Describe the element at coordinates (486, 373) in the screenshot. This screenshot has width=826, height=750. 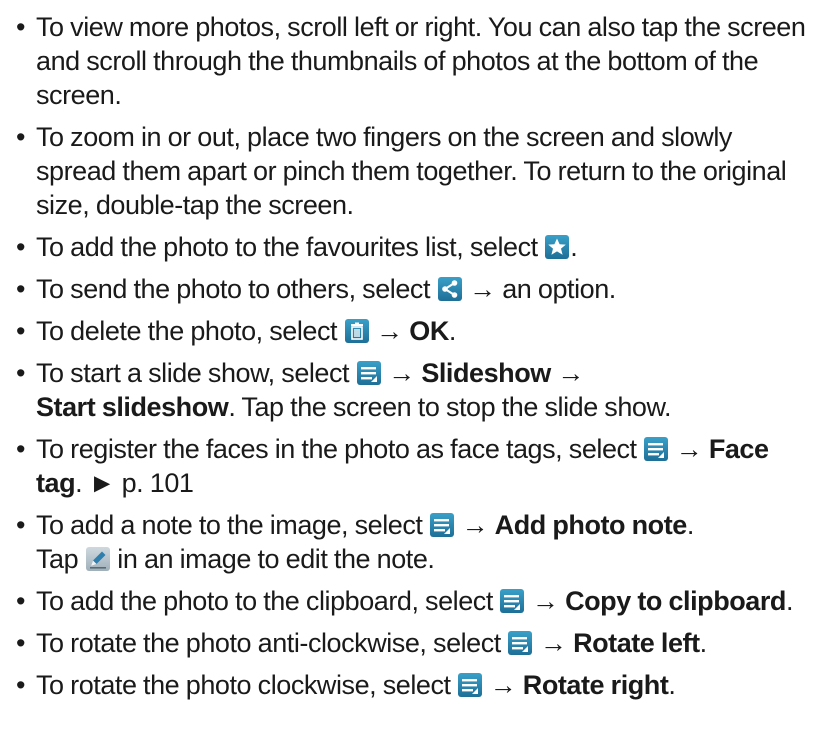
I see `bold-text: Slideshow` at that location.